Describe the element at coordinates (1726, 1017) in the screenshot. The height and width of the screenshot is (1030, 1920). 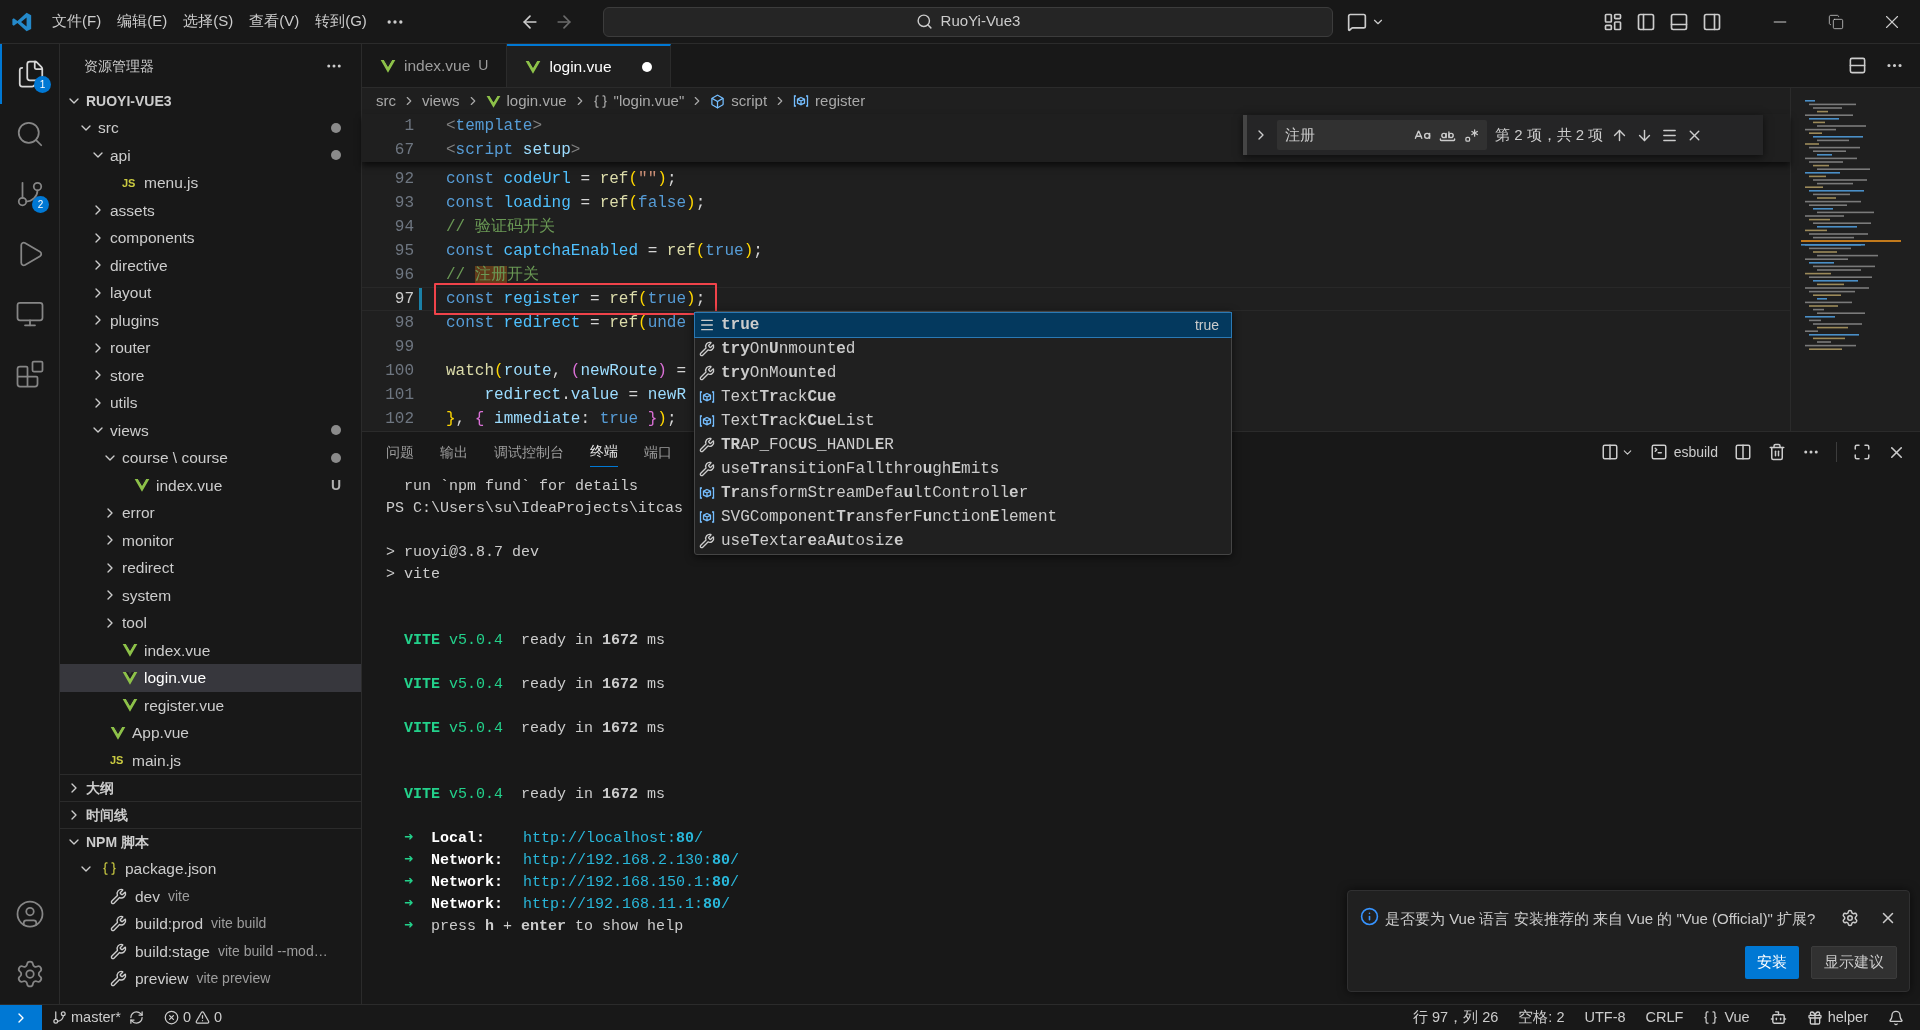
I see `language-status: Vue` at that location.